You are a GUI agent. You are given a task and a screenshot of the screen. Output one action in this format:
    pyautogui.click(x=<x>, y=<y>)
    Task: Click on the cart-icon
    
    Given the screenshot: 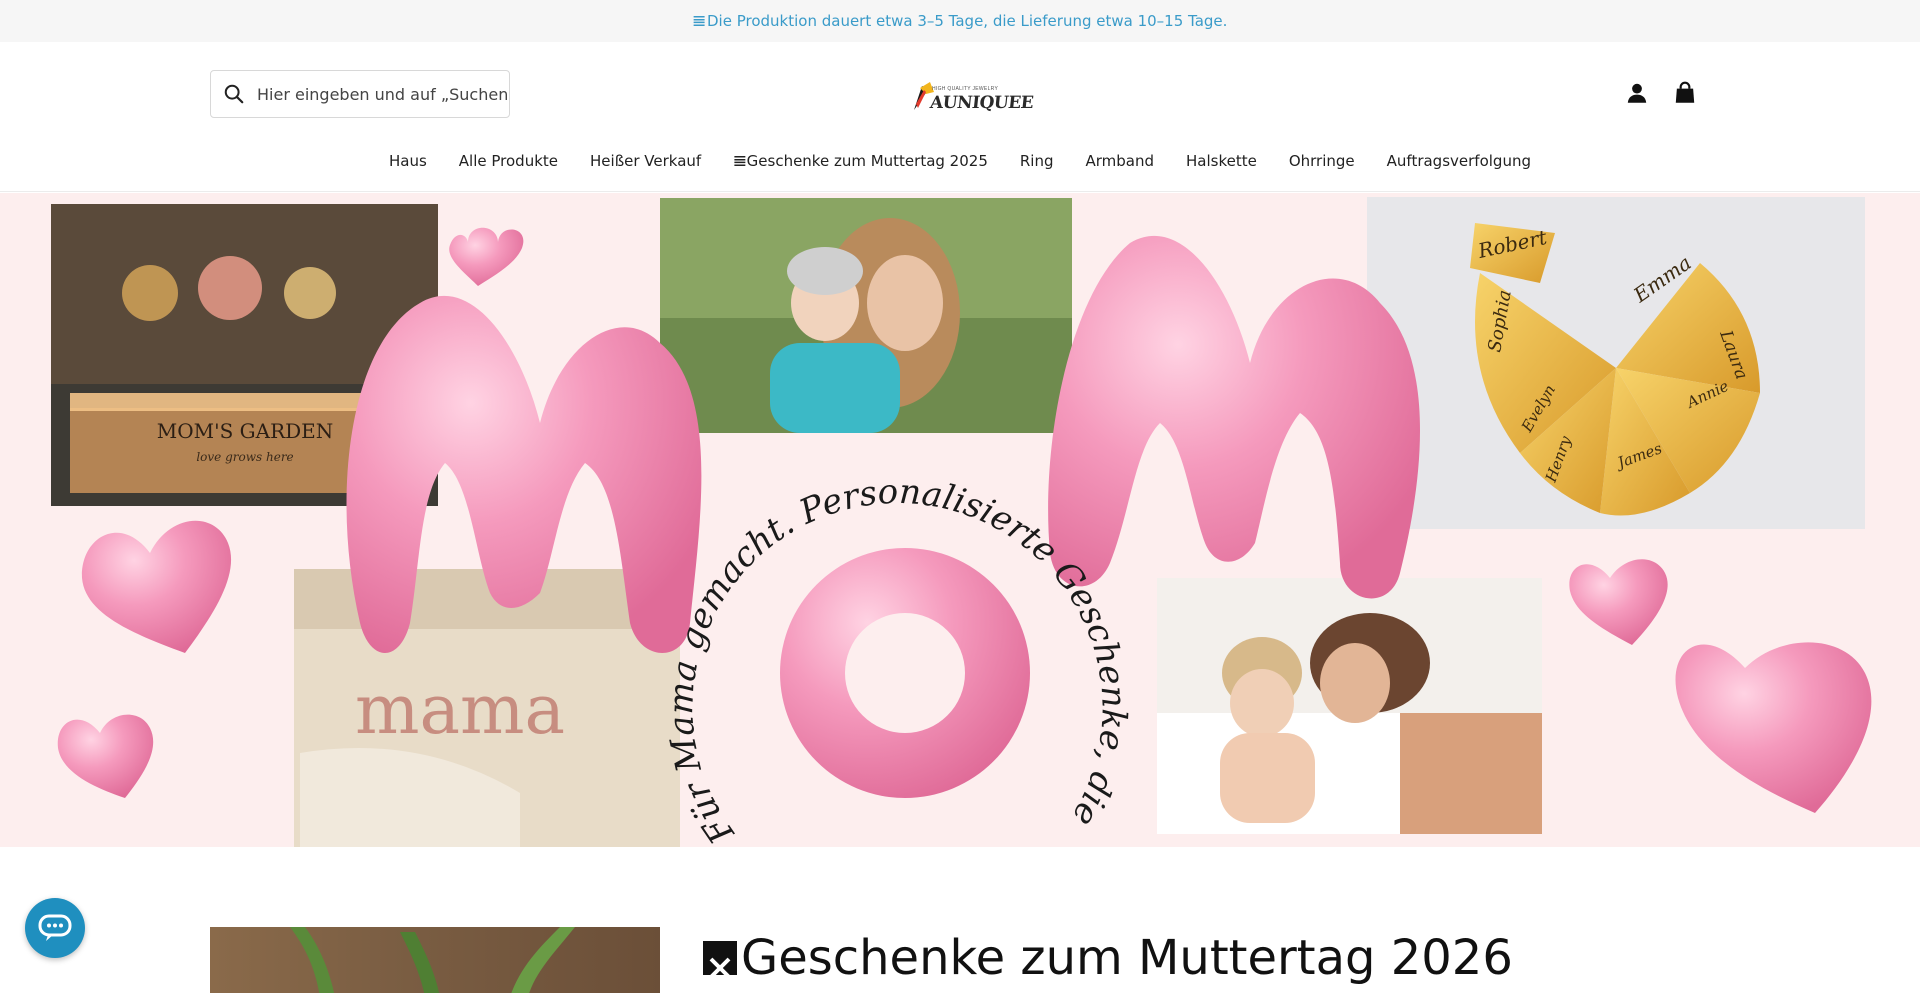 What is the action you would take?
    pyautogui.click(x=1685, y=93)
    